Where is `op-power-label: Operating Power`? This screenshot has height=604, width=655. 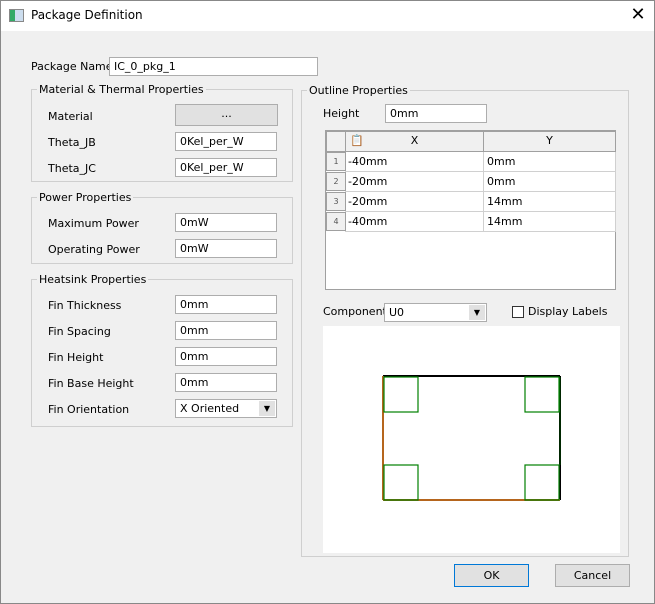
op-power-label: Operating Power is located at coordinates (94, 249).